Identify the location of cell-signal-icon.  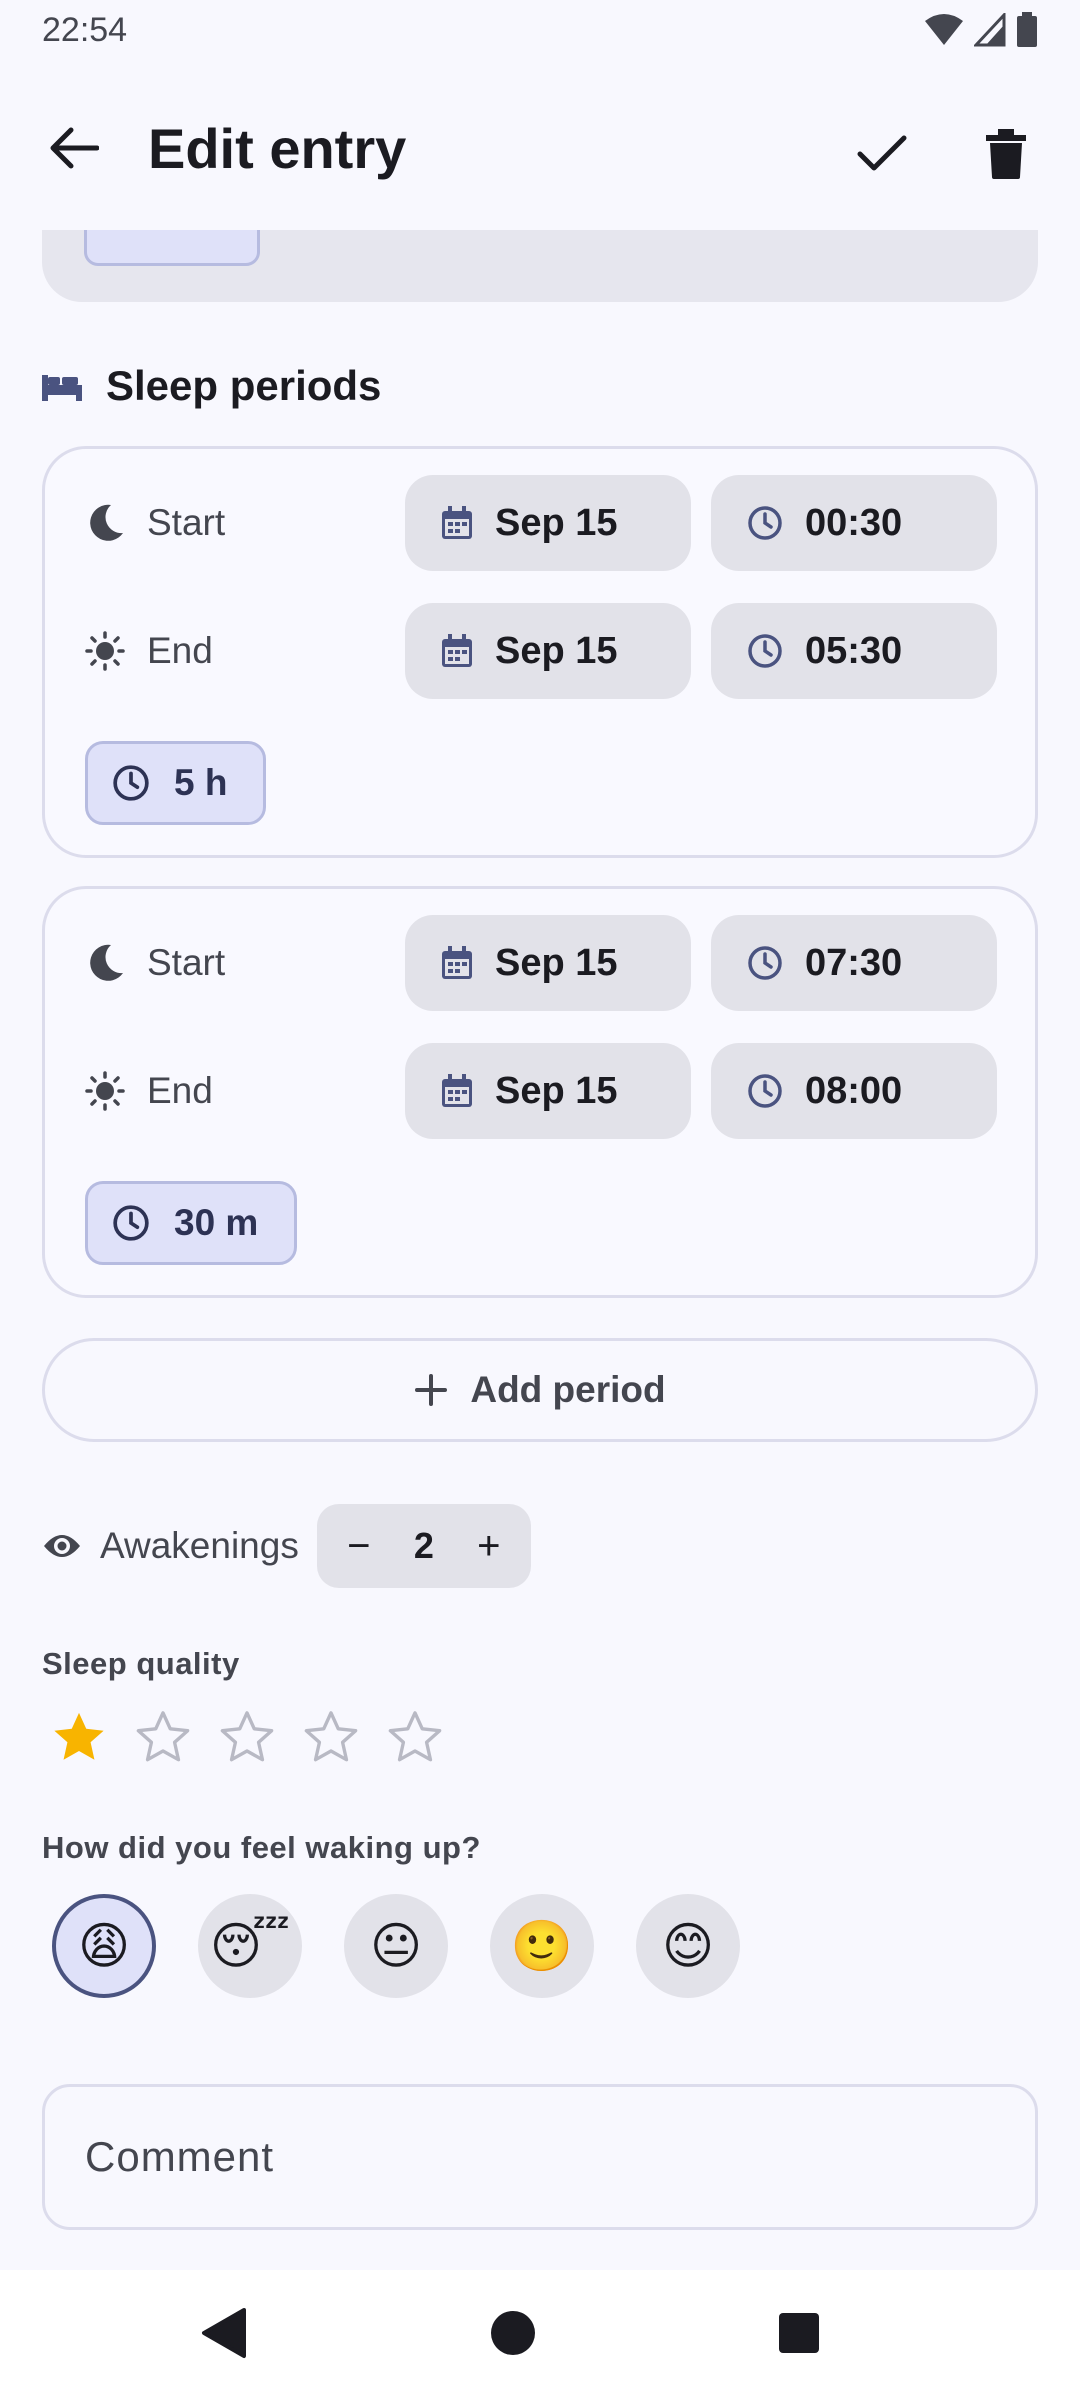
(990, 30).